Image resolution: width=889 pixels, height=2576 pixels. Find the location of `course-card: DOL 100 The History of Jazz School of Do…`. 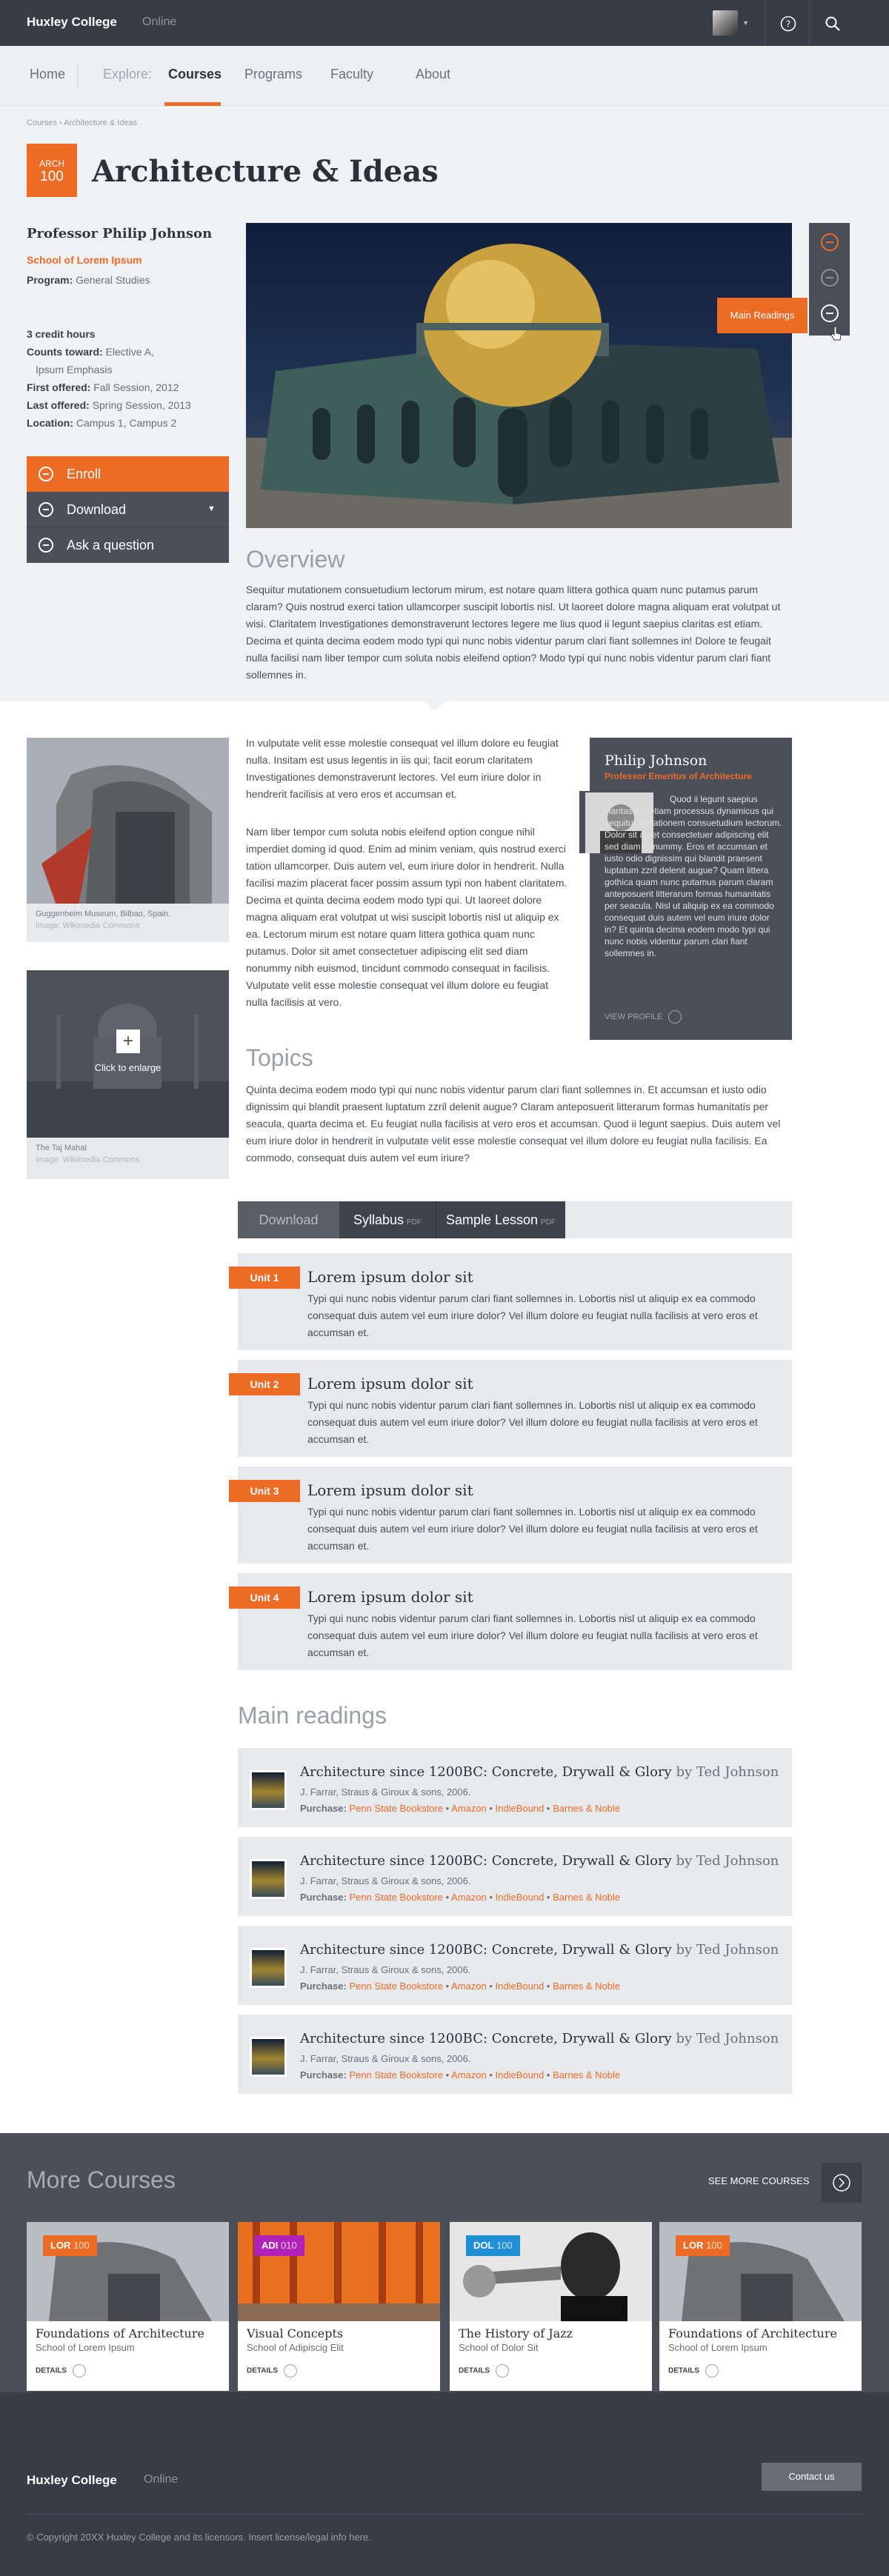

course-card: DOL 100 The History of Jazz School of Do… is located at coordinates (551, 2306).